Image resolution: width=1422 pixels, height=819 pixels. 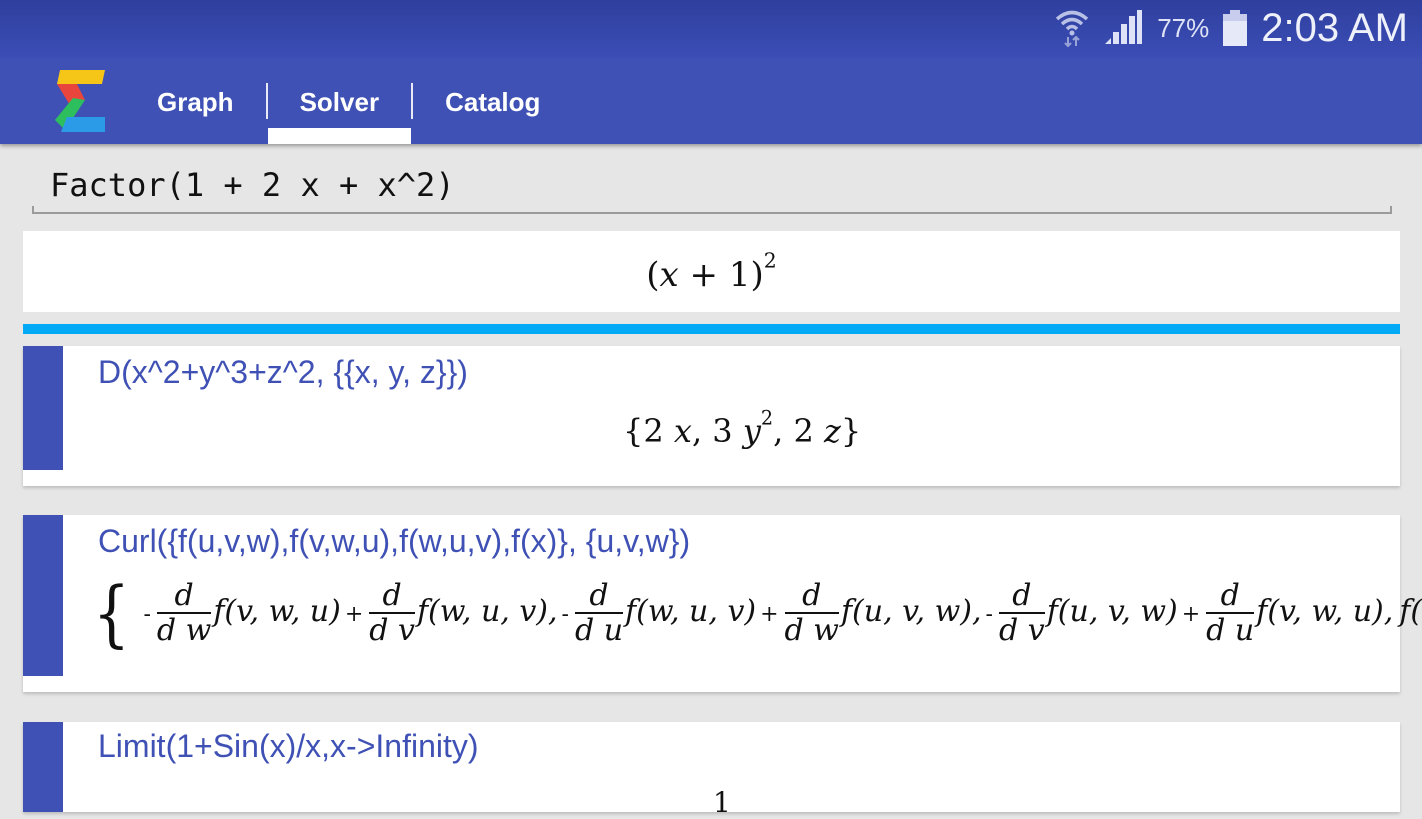 I want to click on tab-bar: Graph Solver Catalog, so click(x=348, y=112).